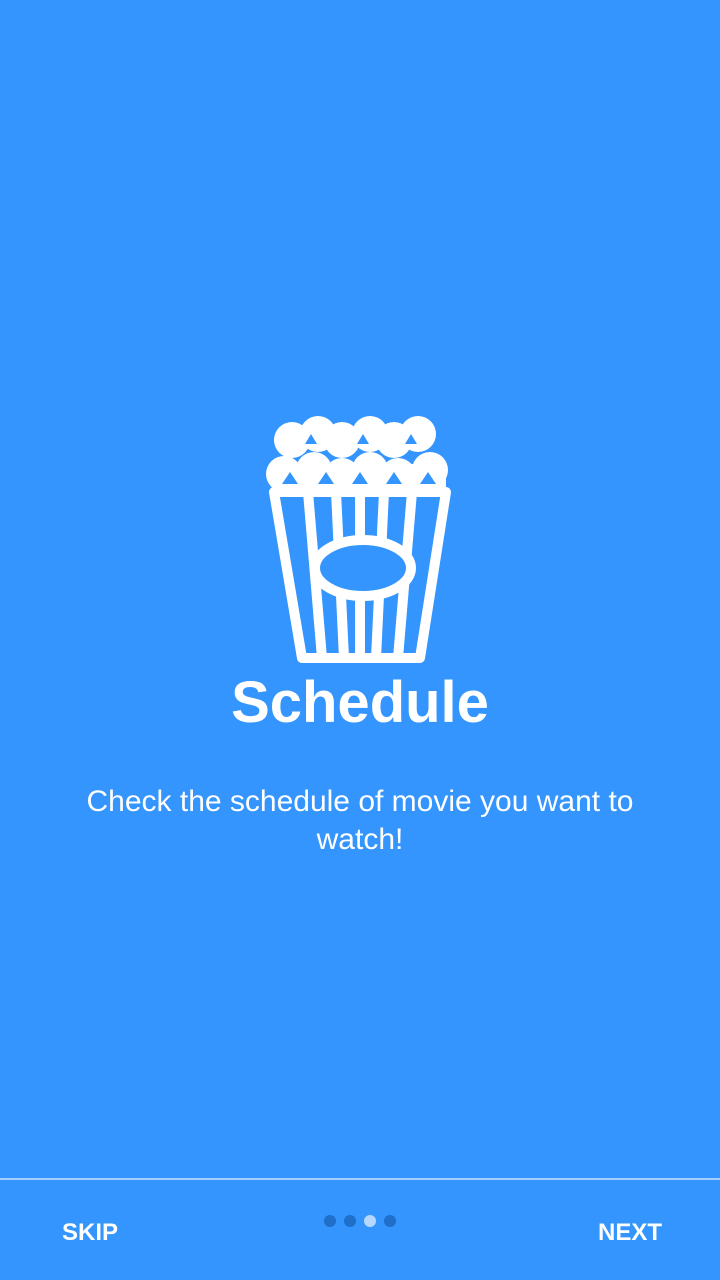  Describe the element at coordinates (360, 1222) in the screenshot. I see `page-indicator` at that location.